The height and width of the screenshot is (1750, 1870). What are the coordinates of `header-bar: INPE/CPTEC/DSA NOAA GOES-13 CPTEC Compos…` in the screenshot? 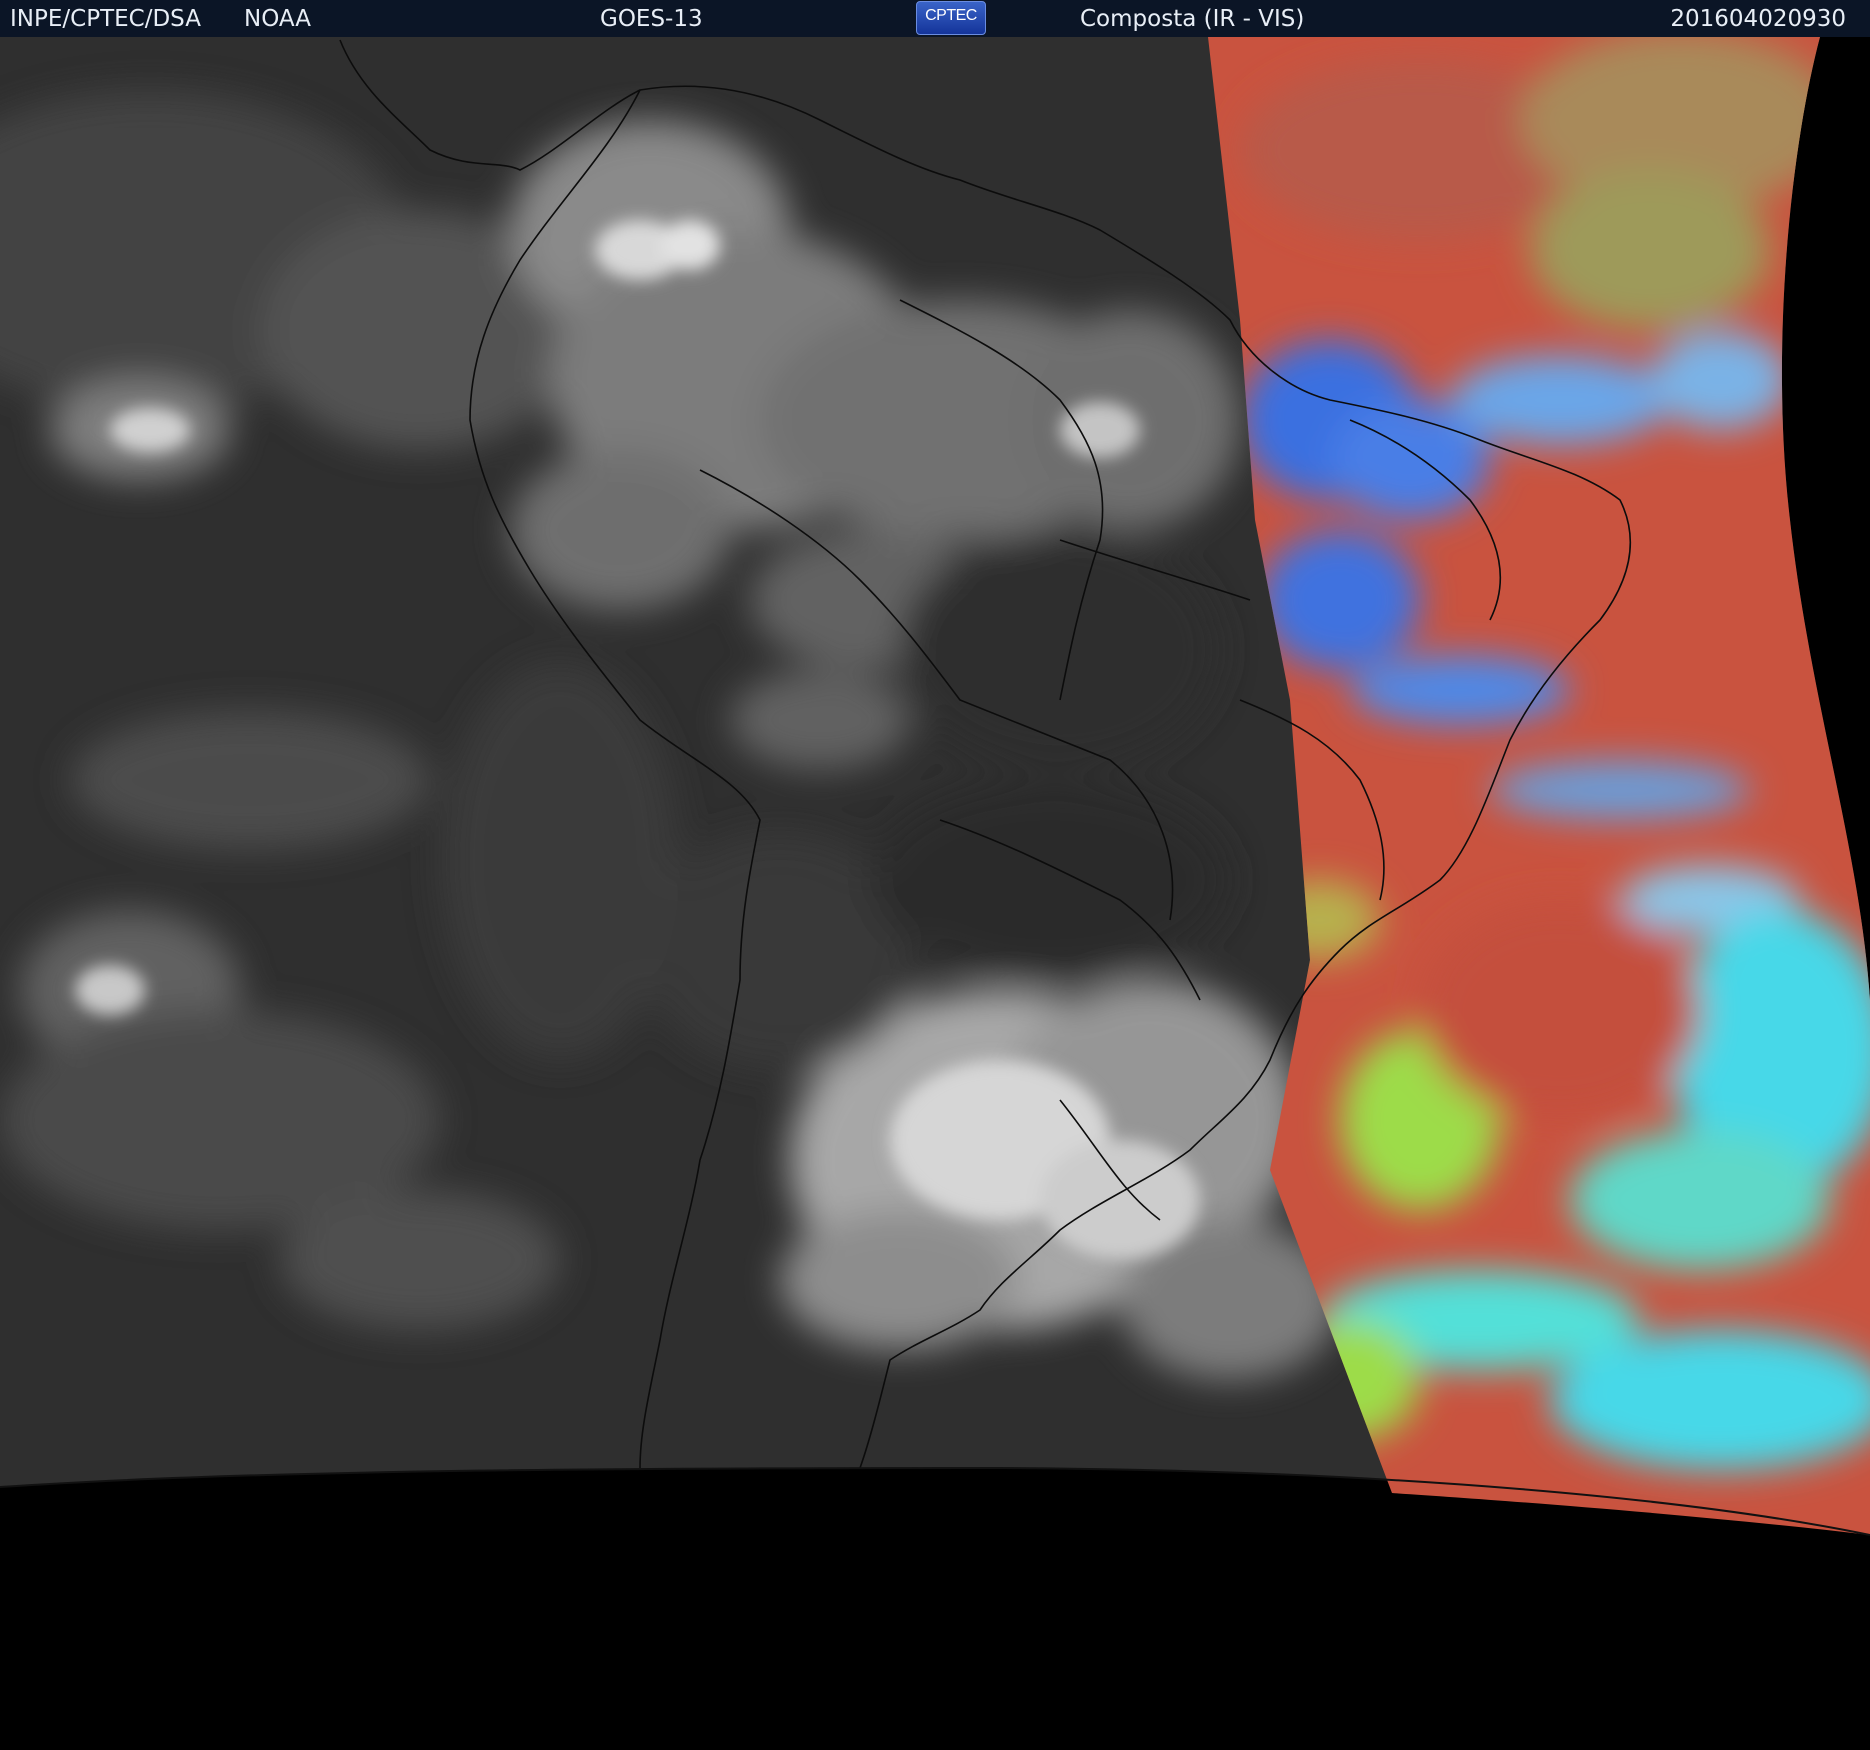 It's located at (935, 18).